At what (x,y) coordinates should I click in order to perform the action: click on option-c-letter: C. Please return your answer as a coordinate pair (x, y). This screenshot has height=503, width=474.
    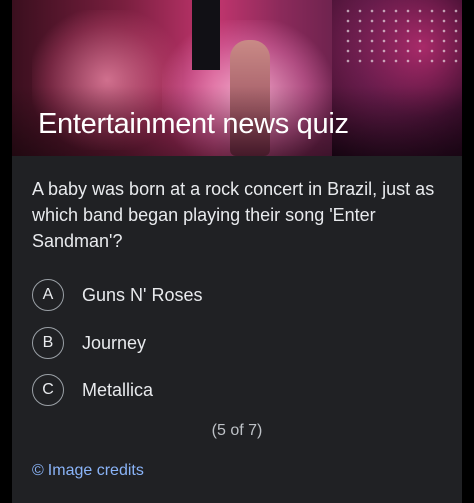
    Looking at the image, I should click on (48, 390).